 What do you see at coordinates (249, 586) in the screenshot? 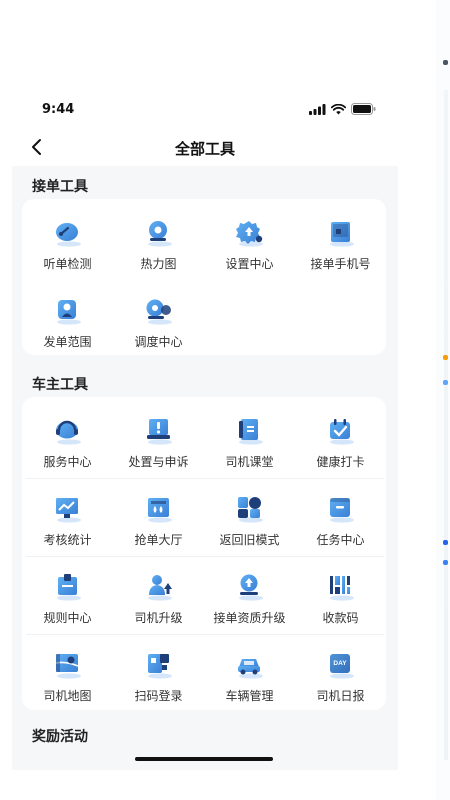
I see `qualification-icon` at bounding box center [249, 586].